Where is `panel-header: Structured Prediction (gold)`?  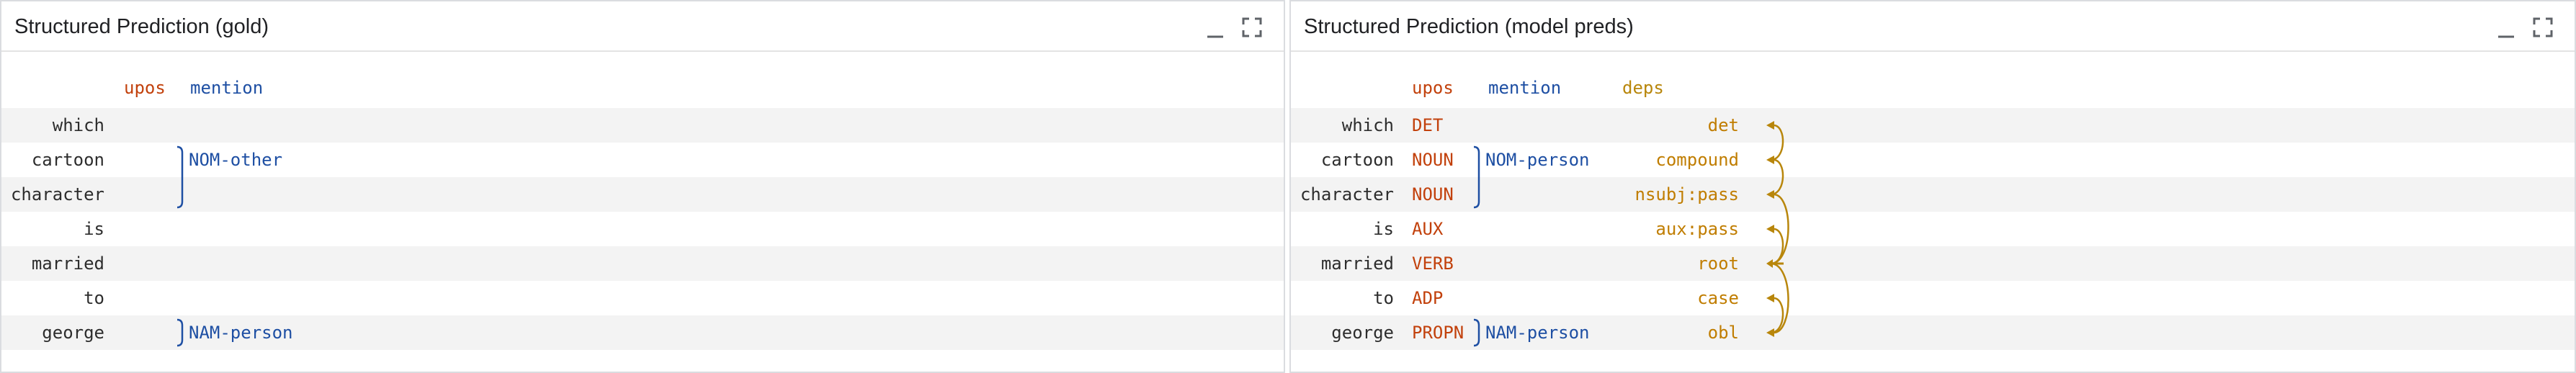 panel-header: Structured Prediction (gold) is located at coordinates (642, 26).